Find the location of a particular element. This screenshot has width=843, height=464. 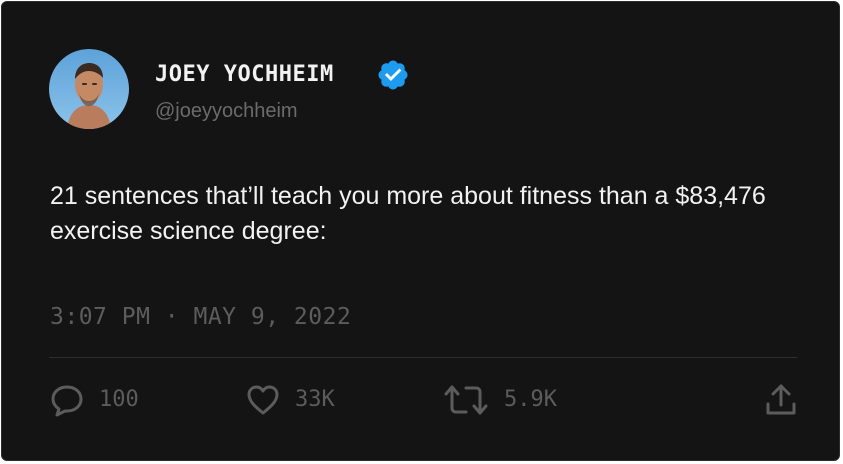

share-button is located at coordinates (781, 400).